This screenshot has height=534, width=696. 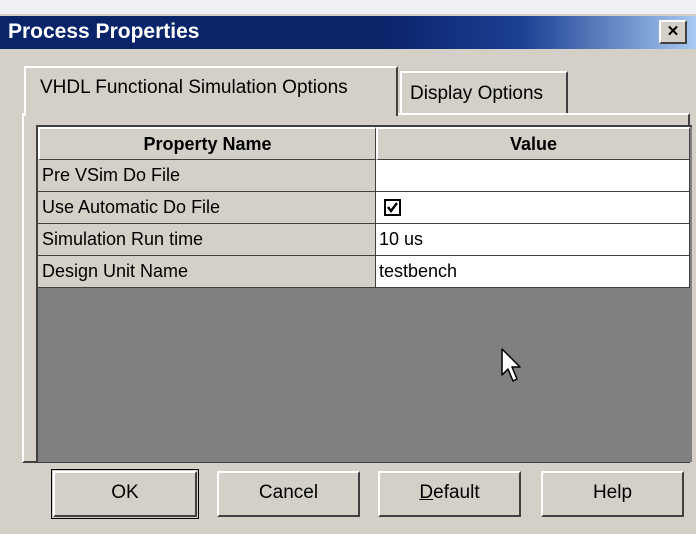 I want to click on cancel-button: Cancel, so click(x=288, y=494).